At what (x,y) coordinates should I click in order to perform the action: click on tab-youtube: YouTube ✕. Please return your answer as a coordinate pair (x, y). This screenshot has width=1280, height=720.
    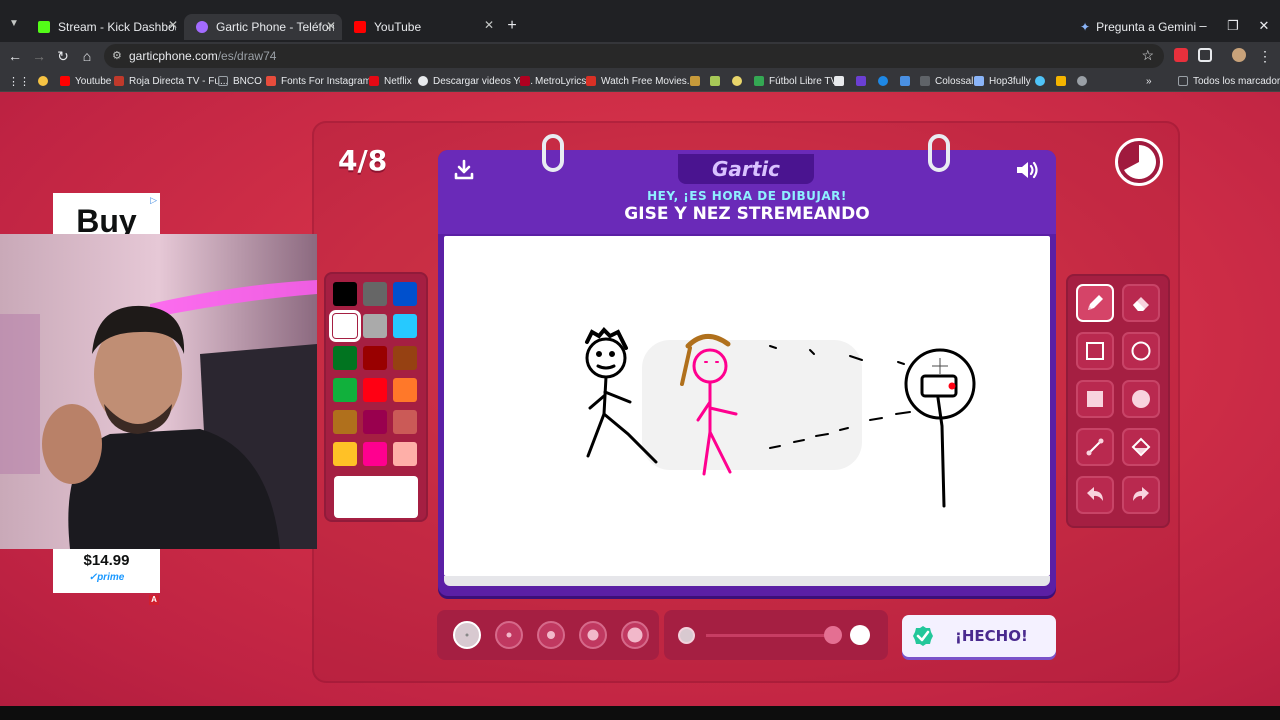
    Looking at the image, I should click on (421, 27).